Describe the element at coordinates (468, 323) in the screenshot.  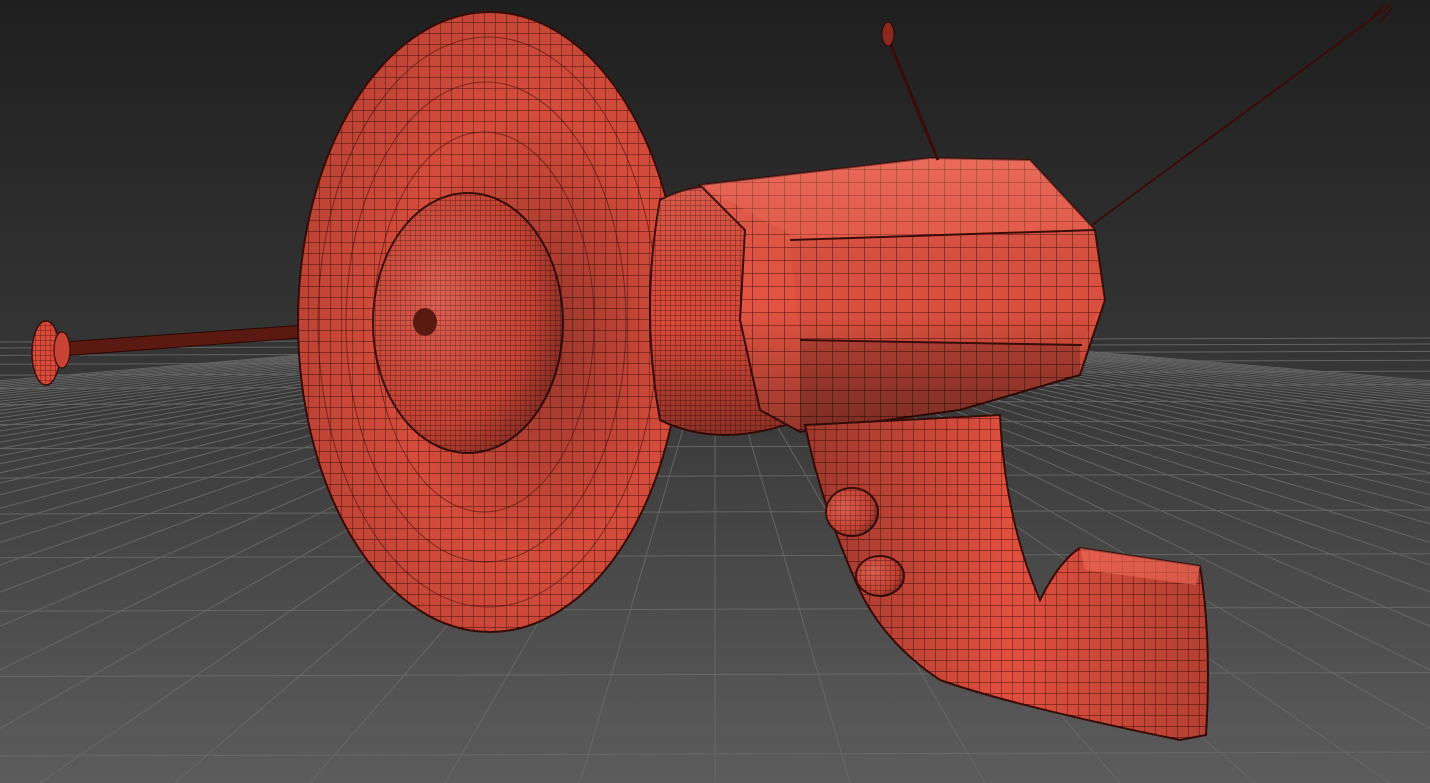
I see `dome-hub` at that location.